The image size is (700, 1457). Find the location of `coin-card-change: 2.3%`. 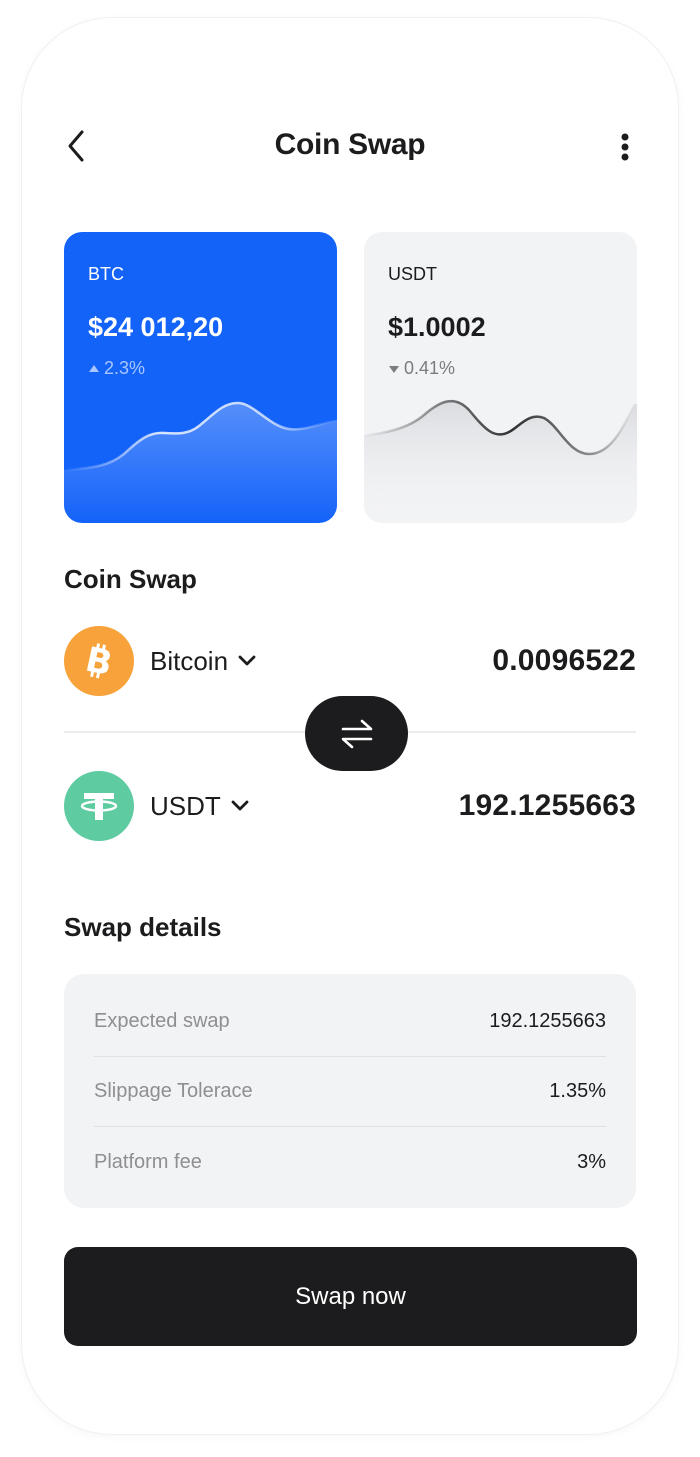

coin-card-change: 2.3% is located at coordinates (116, 368).